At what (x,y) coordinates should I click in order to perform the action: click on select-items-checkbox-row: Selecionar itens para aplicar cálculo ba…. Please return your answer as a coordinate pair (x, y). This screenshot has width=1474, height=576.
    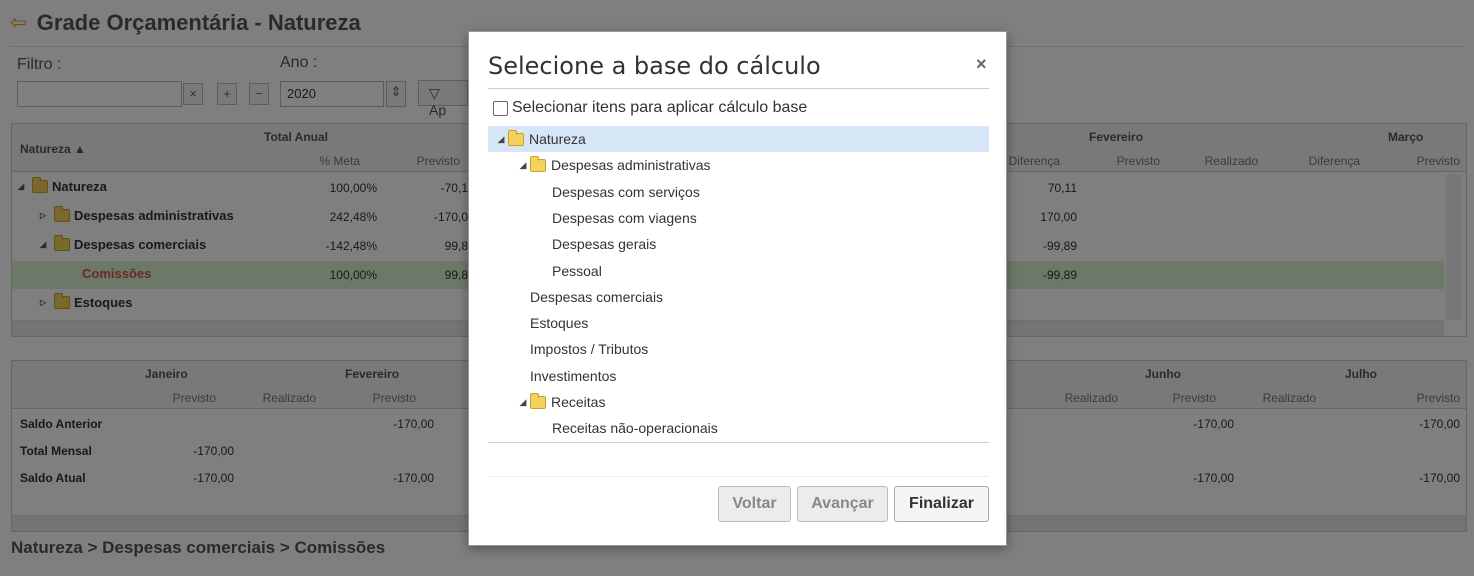
    Looking at the image, I should click on (650, 108).